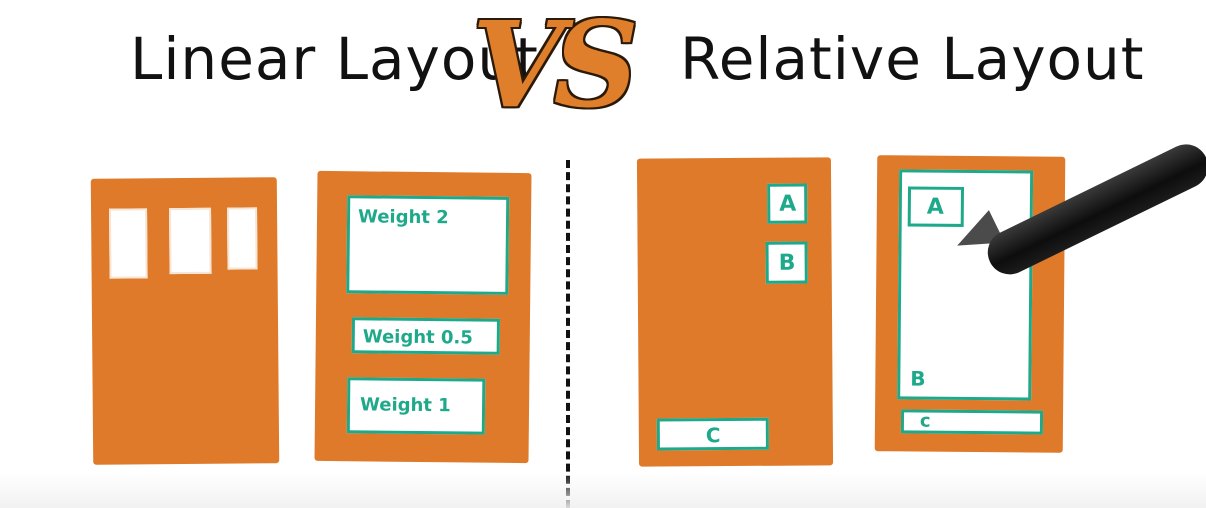 The width and height of the screenshot is (1206, 508). I want to click on relative-fill-c-label: c, so click(925, 421).